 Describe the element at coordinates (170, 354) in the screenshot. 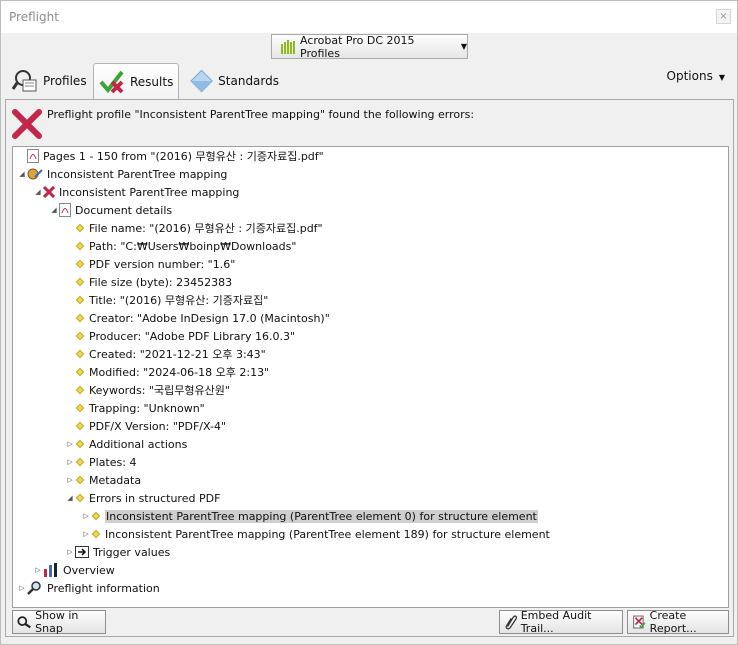

I see `tree-detail-item: Created: "2021-12-21 오후 3:43"` at that location.